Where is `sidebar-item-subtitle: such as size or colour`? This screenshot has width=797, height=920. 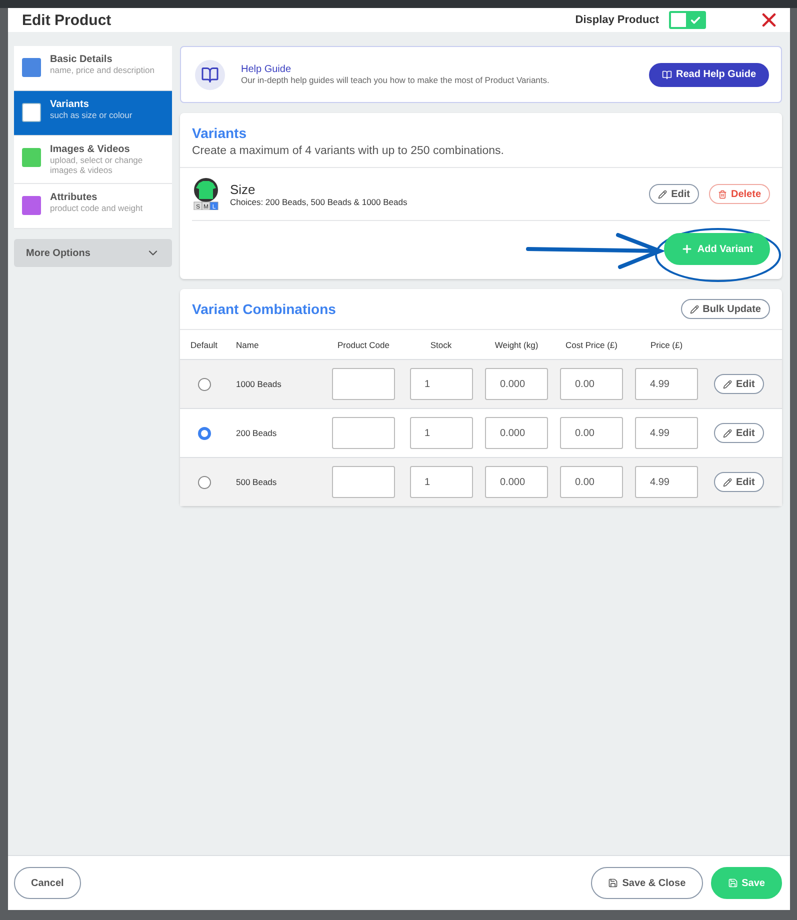
sidebar-item-subtitle: such as size or colour is located at coordinates (91, 115).